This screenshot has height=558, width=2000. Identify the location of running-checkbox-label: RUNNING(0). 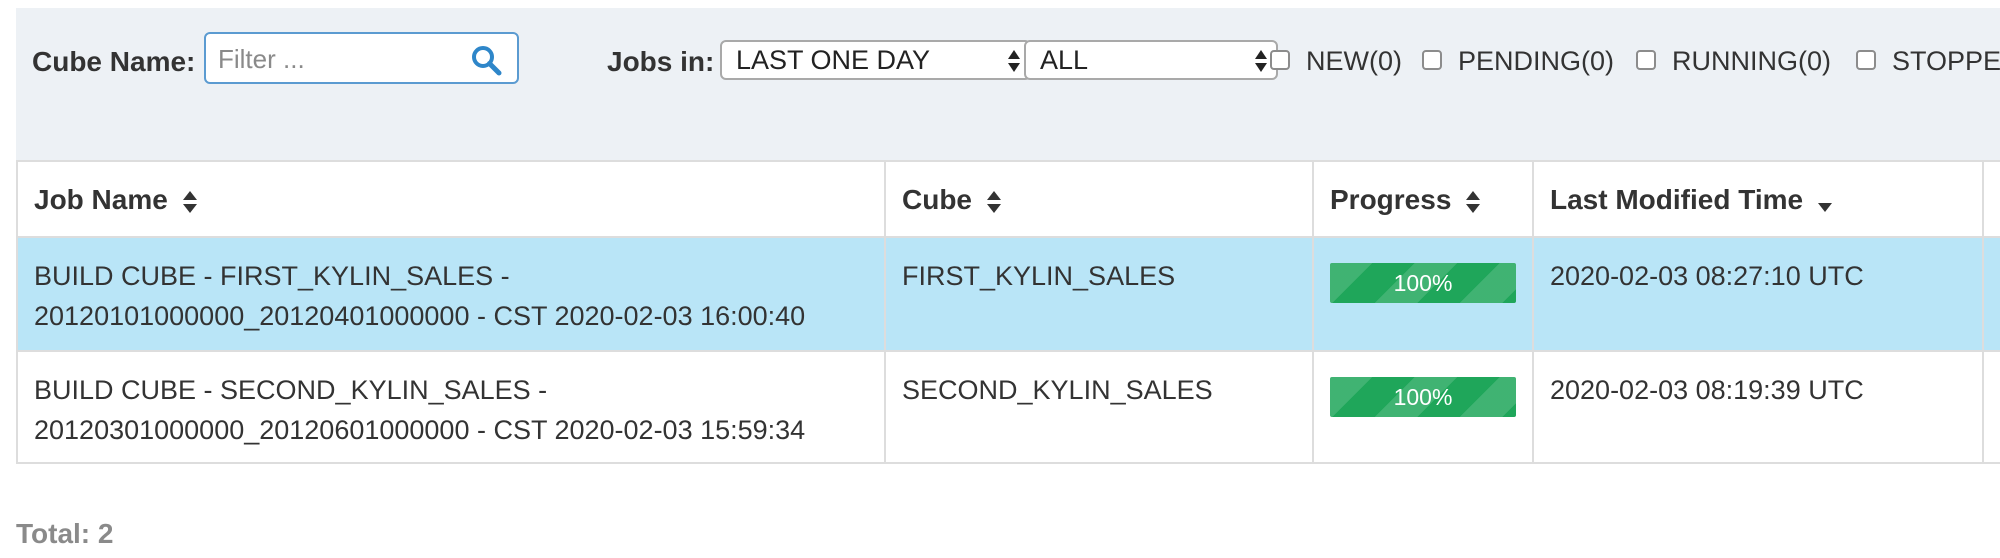
(1751, 61).